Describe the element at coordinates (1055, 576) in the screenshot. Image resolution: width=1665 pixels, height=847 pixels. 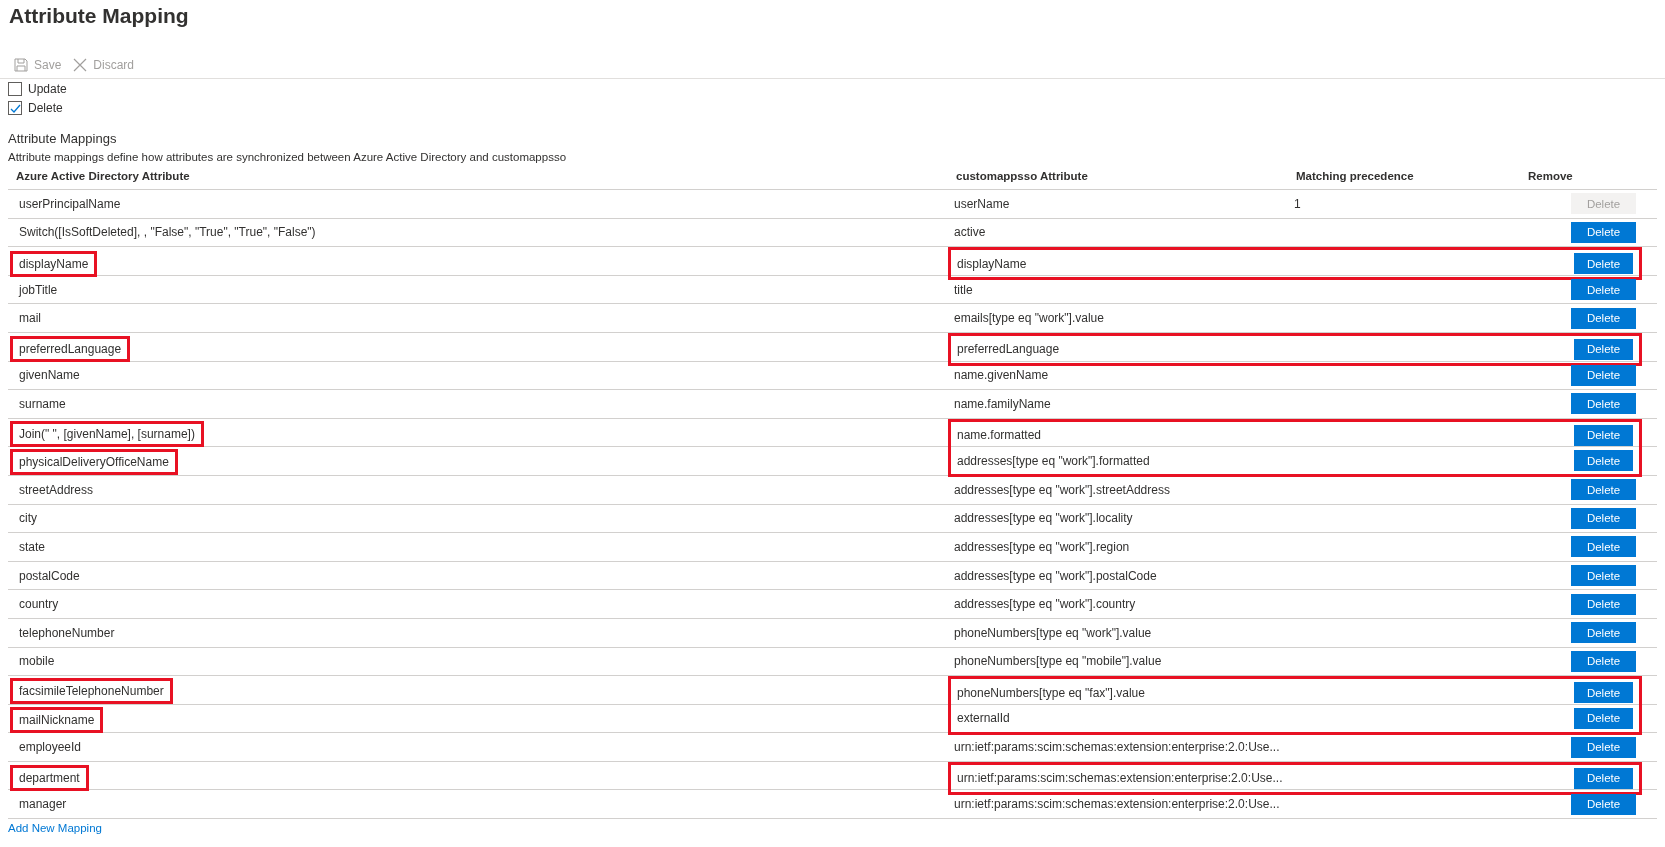
I see `target-attribute-cell-text: addresses[type eq "work"].postalCode` at that location.